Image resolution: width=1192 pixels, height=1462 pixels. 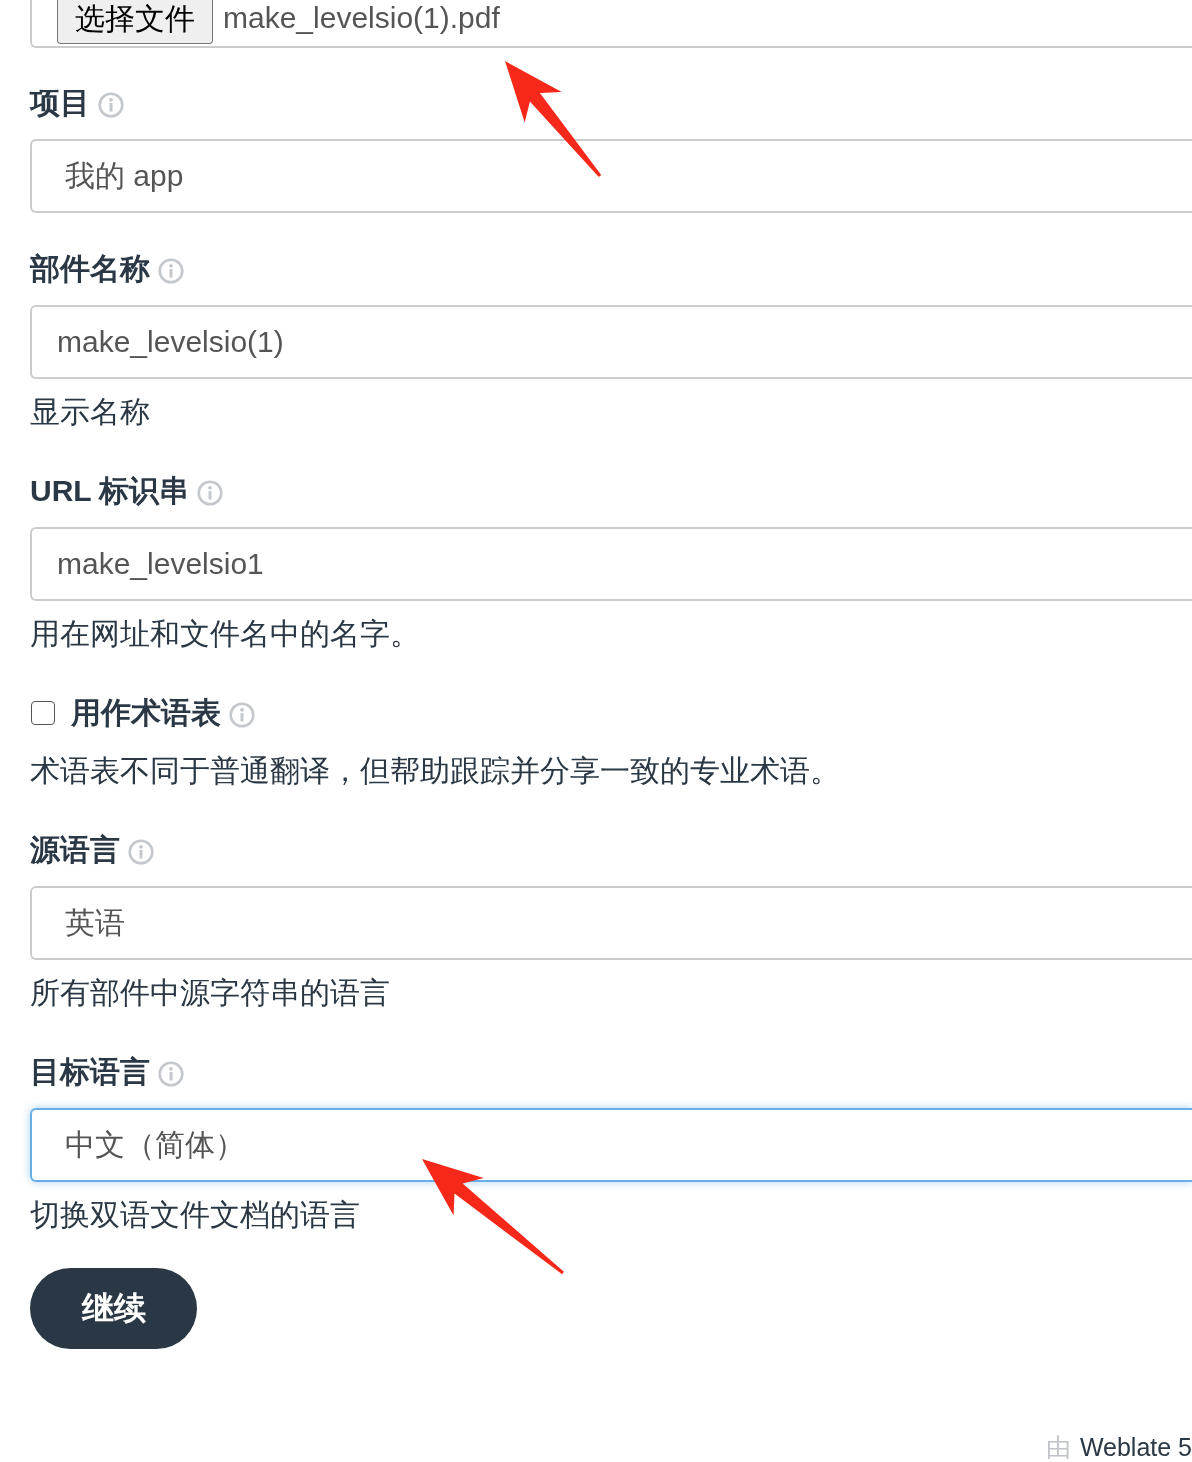 What do you see at coordinates (225, 634) in the screenshot?
I see `help-text: 用在网址和文件名中的名字。` at bounding box center [225, 634].